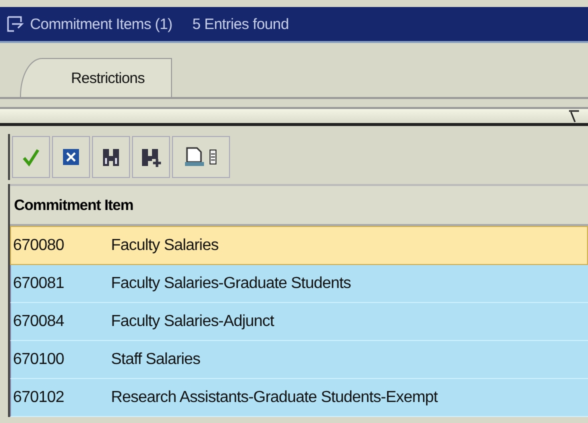 The height and width of the screenshot is (423, 588). What do you see at coordinates (164, 245) in the screenshot?
I see `item-description: Faculty Salaries` at bounding box center [164, 245].